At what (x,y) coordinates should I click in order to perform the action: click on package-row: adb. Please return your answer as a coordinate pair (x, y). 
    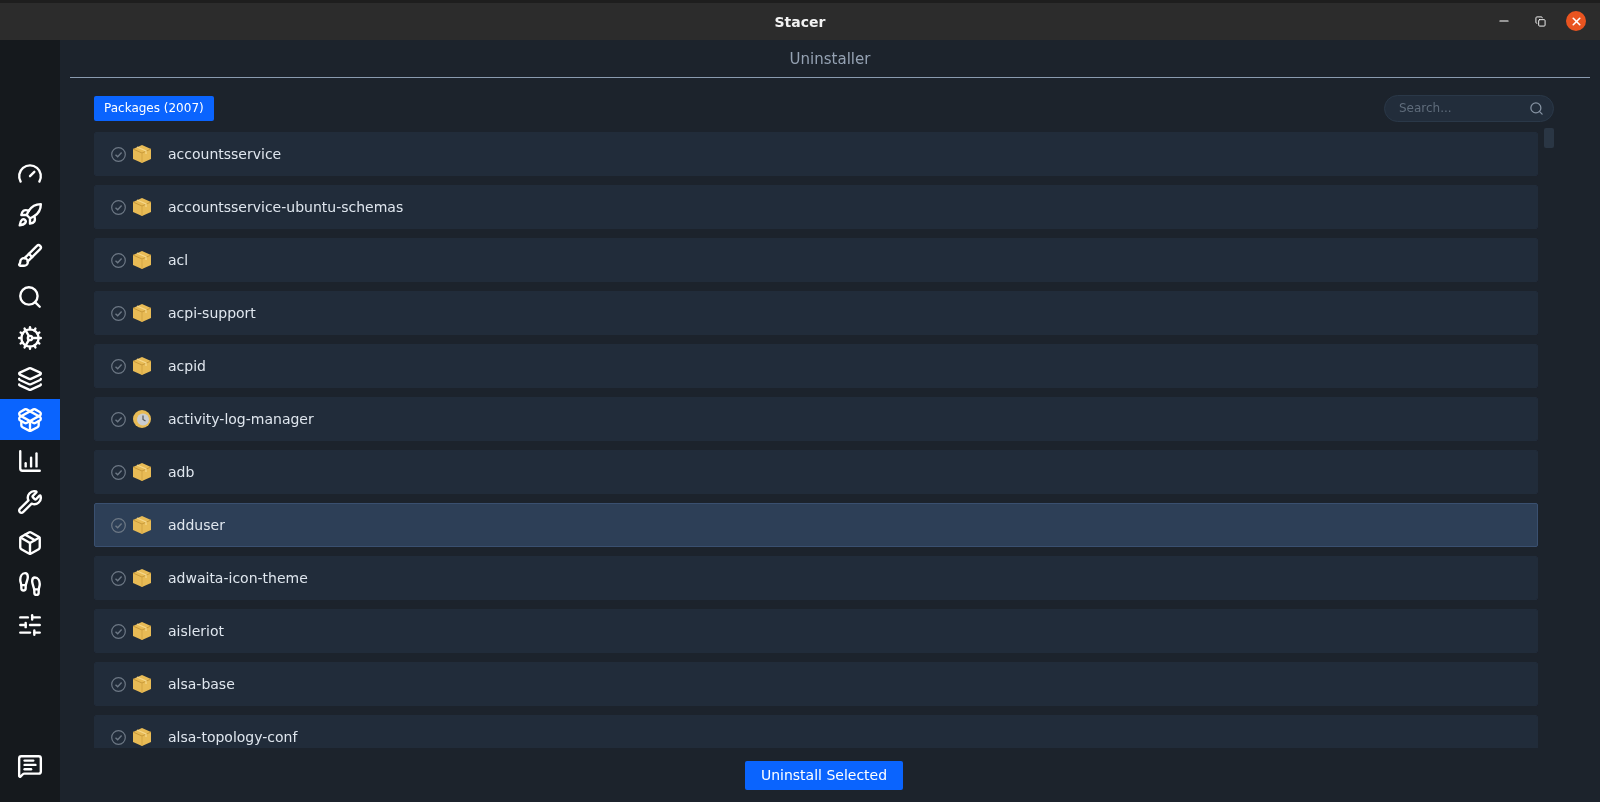
    Looking at the image, I should click on (816, 472).